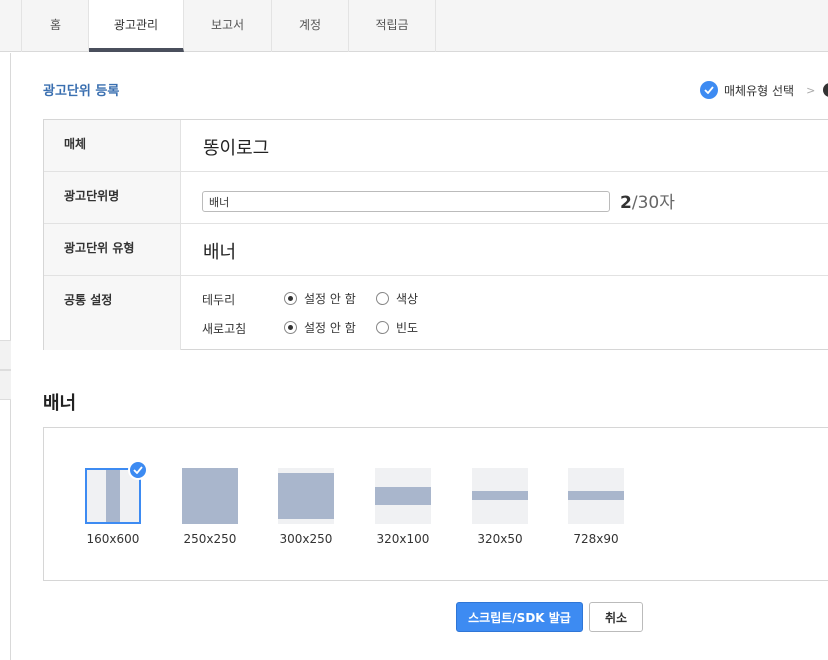 Image resolution: width=828 pixels, height=660 pixels. I want to click on size-label: 728x90, so click(596, 539).